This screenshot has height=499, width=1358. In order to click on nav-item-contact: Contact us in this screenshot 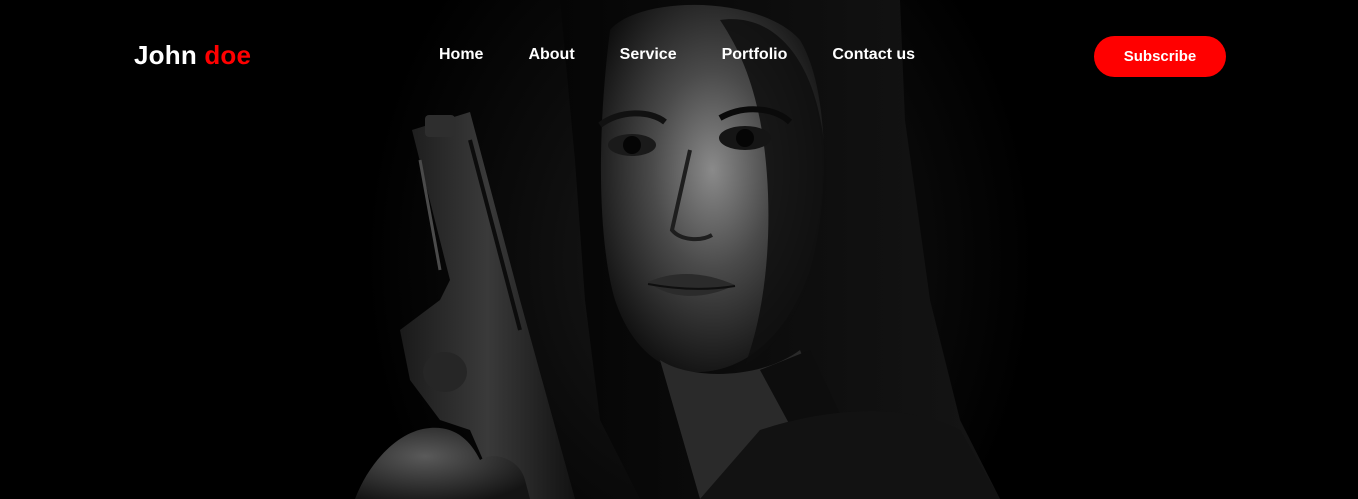, I will do `click(873, 55)`.